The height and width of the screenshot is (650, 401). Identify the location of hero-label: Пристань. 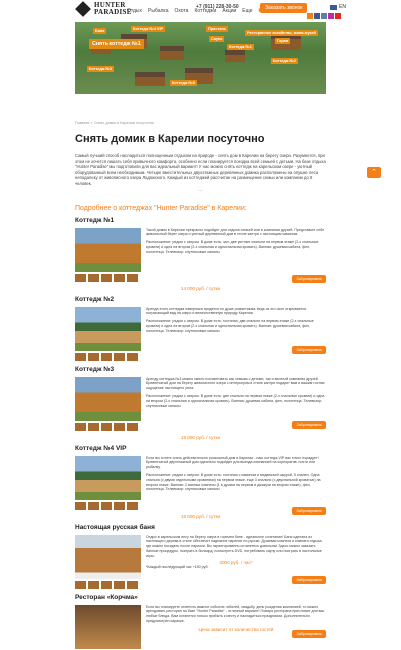
(217, 29).